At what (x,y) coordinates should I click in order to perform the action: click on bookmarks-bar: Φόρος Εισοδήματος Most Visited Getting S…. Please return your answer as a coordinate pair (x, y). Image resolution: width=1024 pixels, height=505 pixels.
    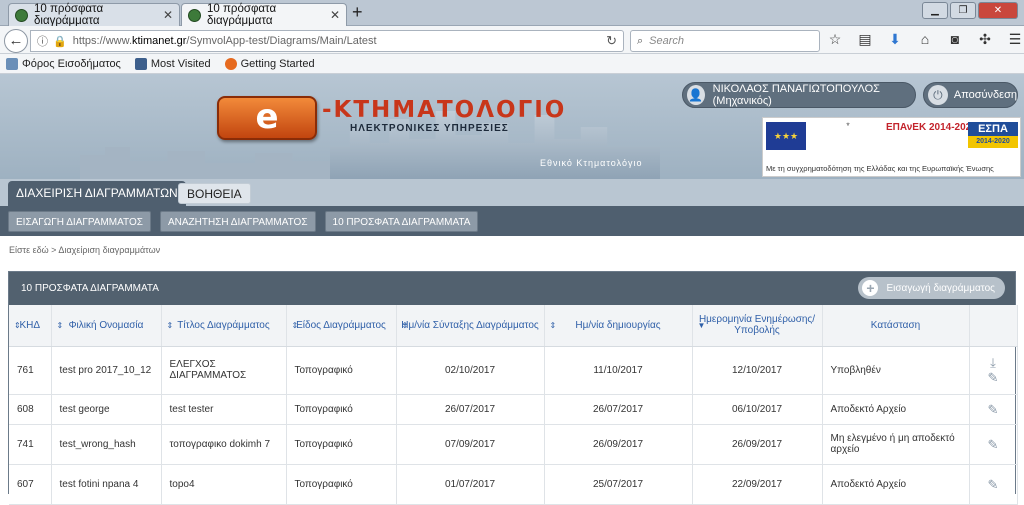
    Looking at the image, I should click on (512, 64).